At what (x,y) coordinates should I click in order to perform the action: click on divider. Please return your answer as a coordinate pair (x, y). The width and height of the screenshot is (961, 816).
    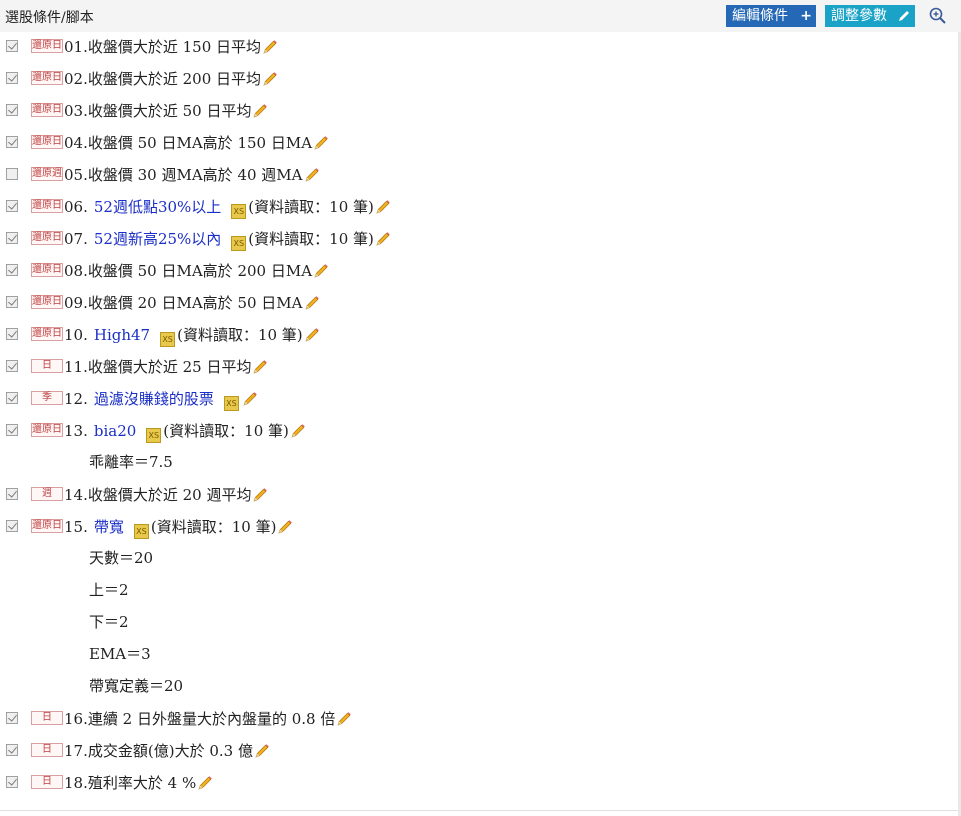
    Looking at the image, I should click on (479, 810).